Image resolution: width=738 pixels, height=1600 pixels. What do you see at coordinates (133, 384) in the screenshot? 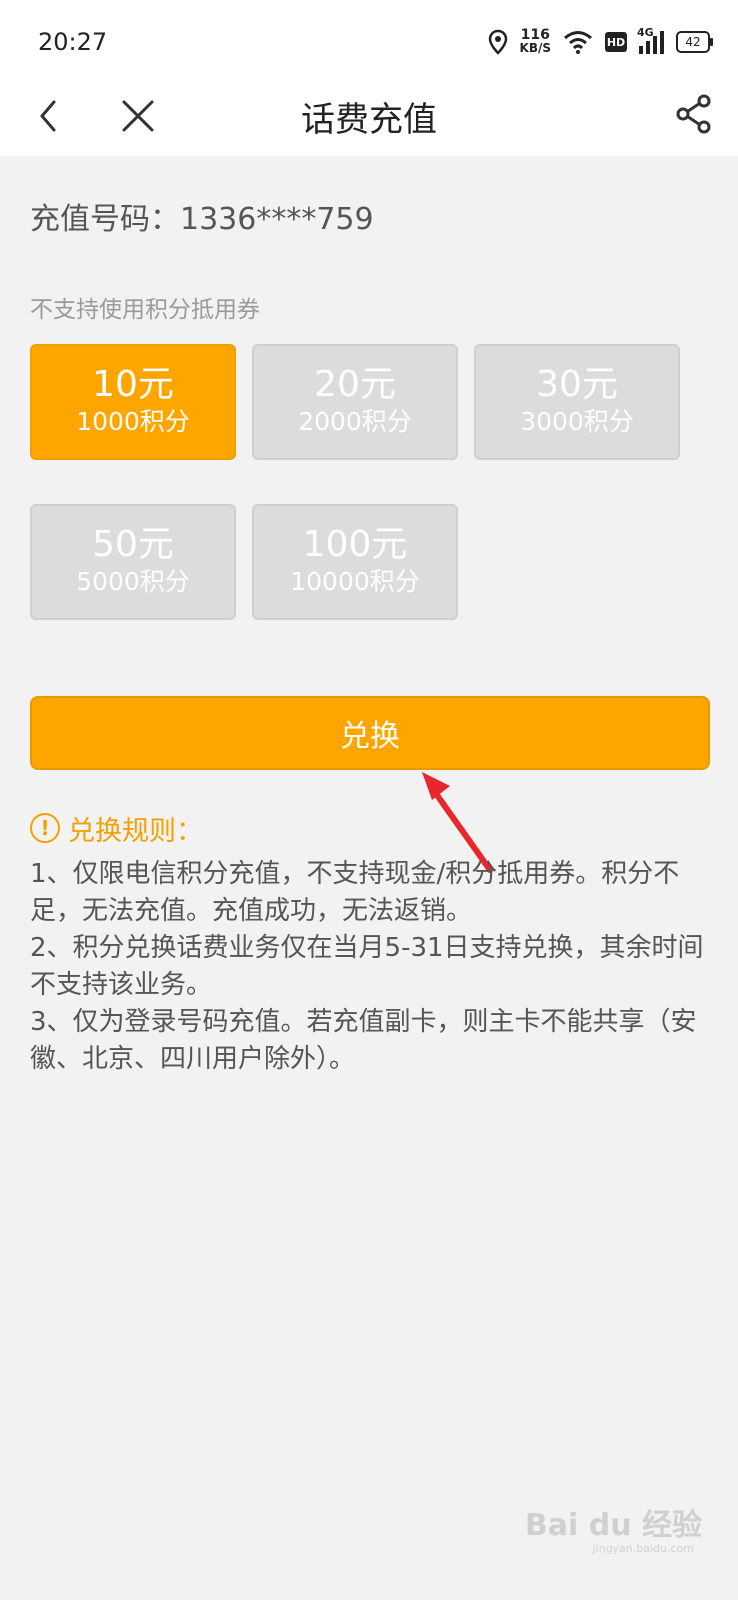
I see `option-amount: 10元` at bounding box center [133, 384].